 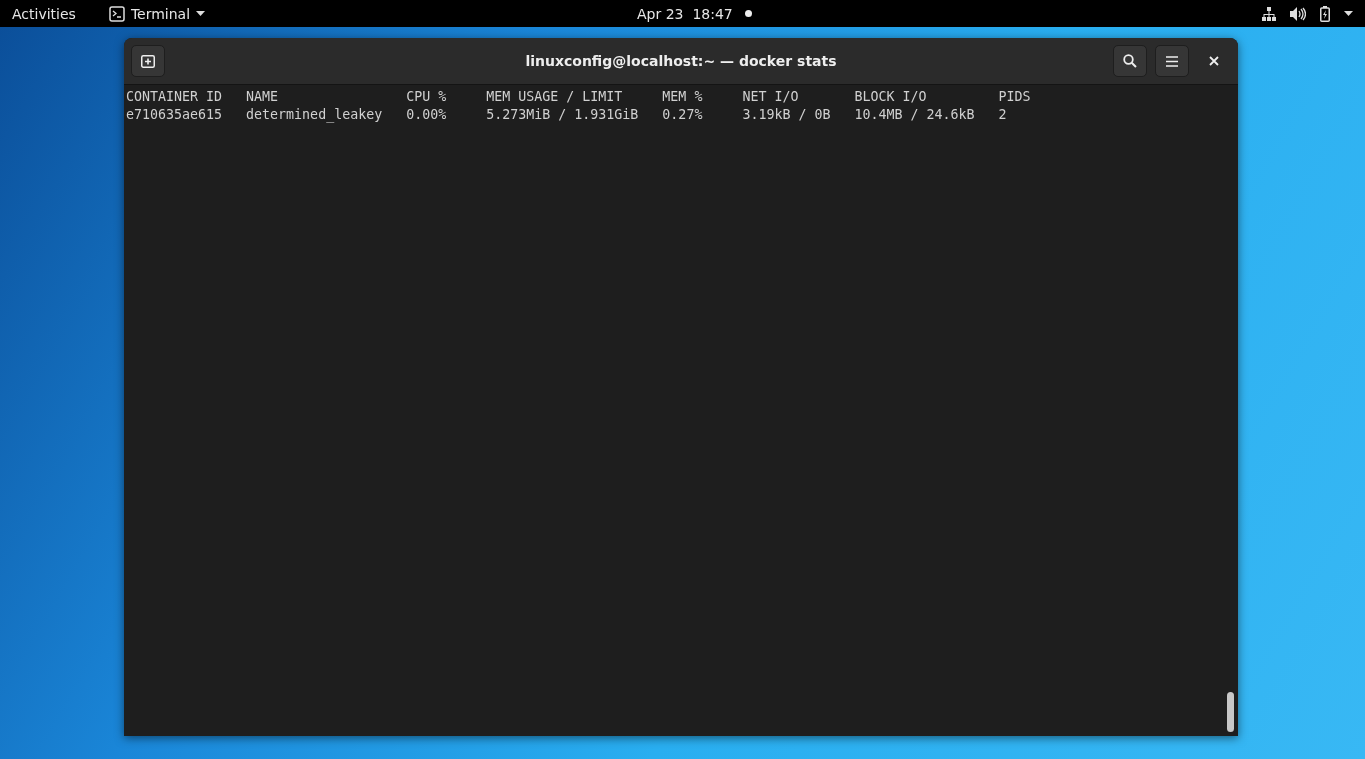 What do you see at coordinates (1230, 712) in the screenshot?
I see `scrollbar-thumb` at bounding box center [1230, 712].